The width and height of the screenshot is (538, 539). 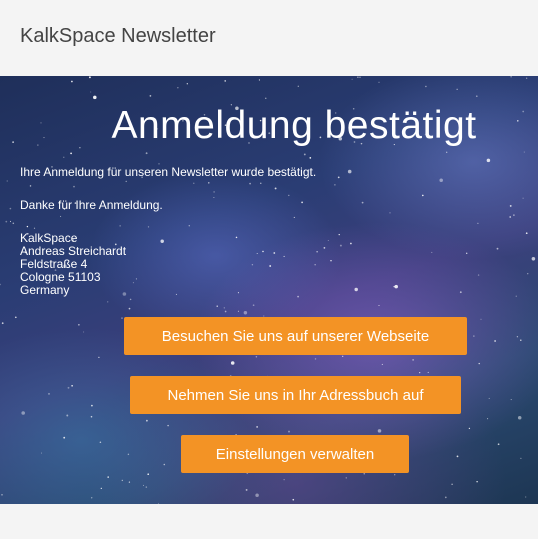 What do you see at coordinates (294, 125) in the screenshot?
I see `page-title: Anmeldung bestätigt` at bounding box center [294, 125].